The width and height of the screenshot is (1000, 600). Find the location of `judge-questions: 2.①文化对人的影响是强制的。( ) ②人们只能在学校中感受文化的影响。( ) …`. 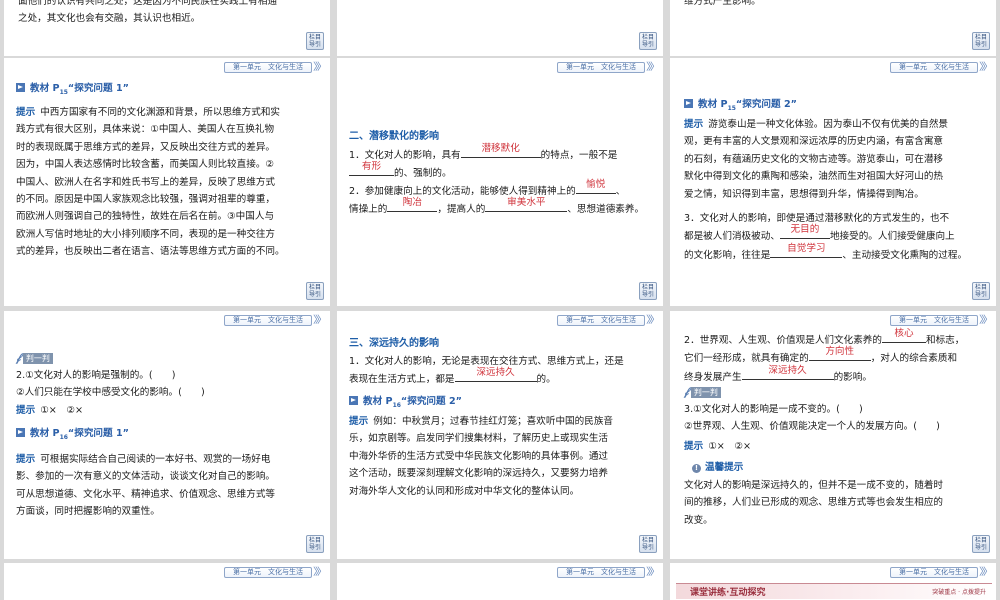

judge-questions: 2.①文化对人的影响是强制的。( ) ②人们只能在学校中感受文化的影响。( ) … is located at coordinates (110, 393).